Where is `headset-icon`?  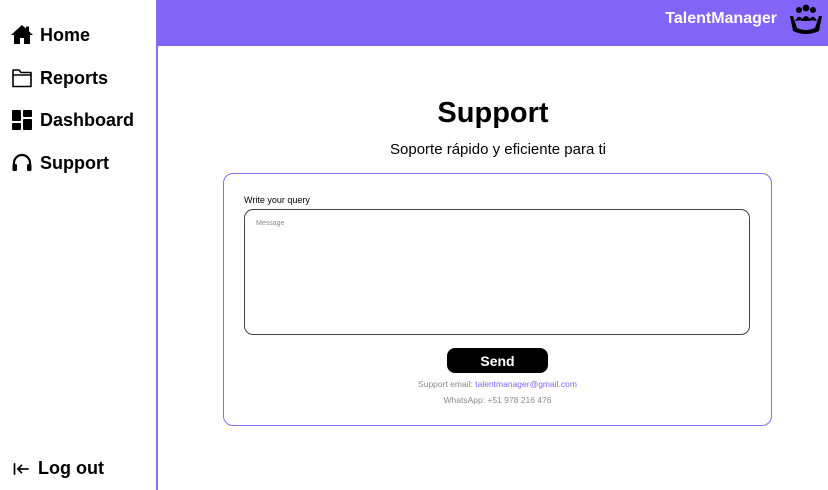
headset-icon is located at coordinates (22, 163).